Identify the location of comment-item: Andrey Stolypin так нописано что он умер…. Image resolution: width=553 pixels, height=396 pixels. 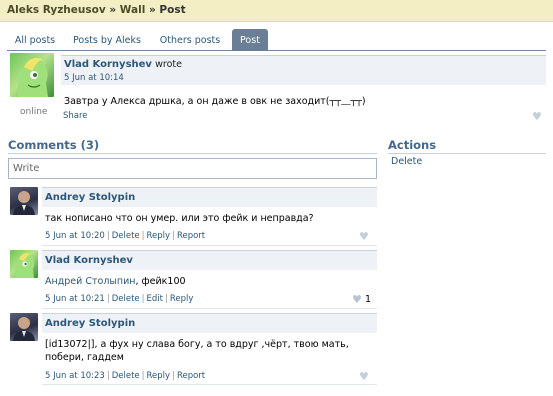
(192, 218).